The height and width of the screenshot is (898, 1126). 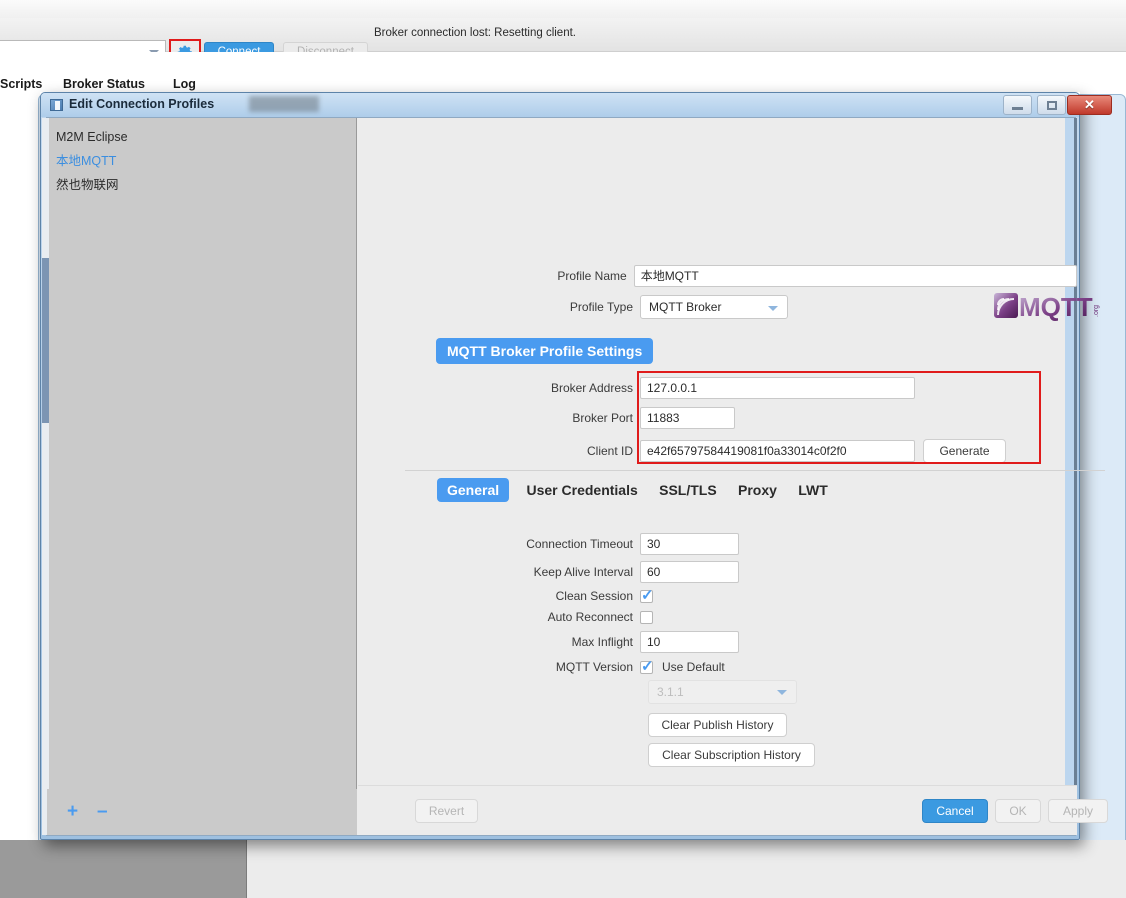 What do you see at coordinates (686, 869) in the screenshot?
I see `background-right-panel` at bounding box center [686, 869].